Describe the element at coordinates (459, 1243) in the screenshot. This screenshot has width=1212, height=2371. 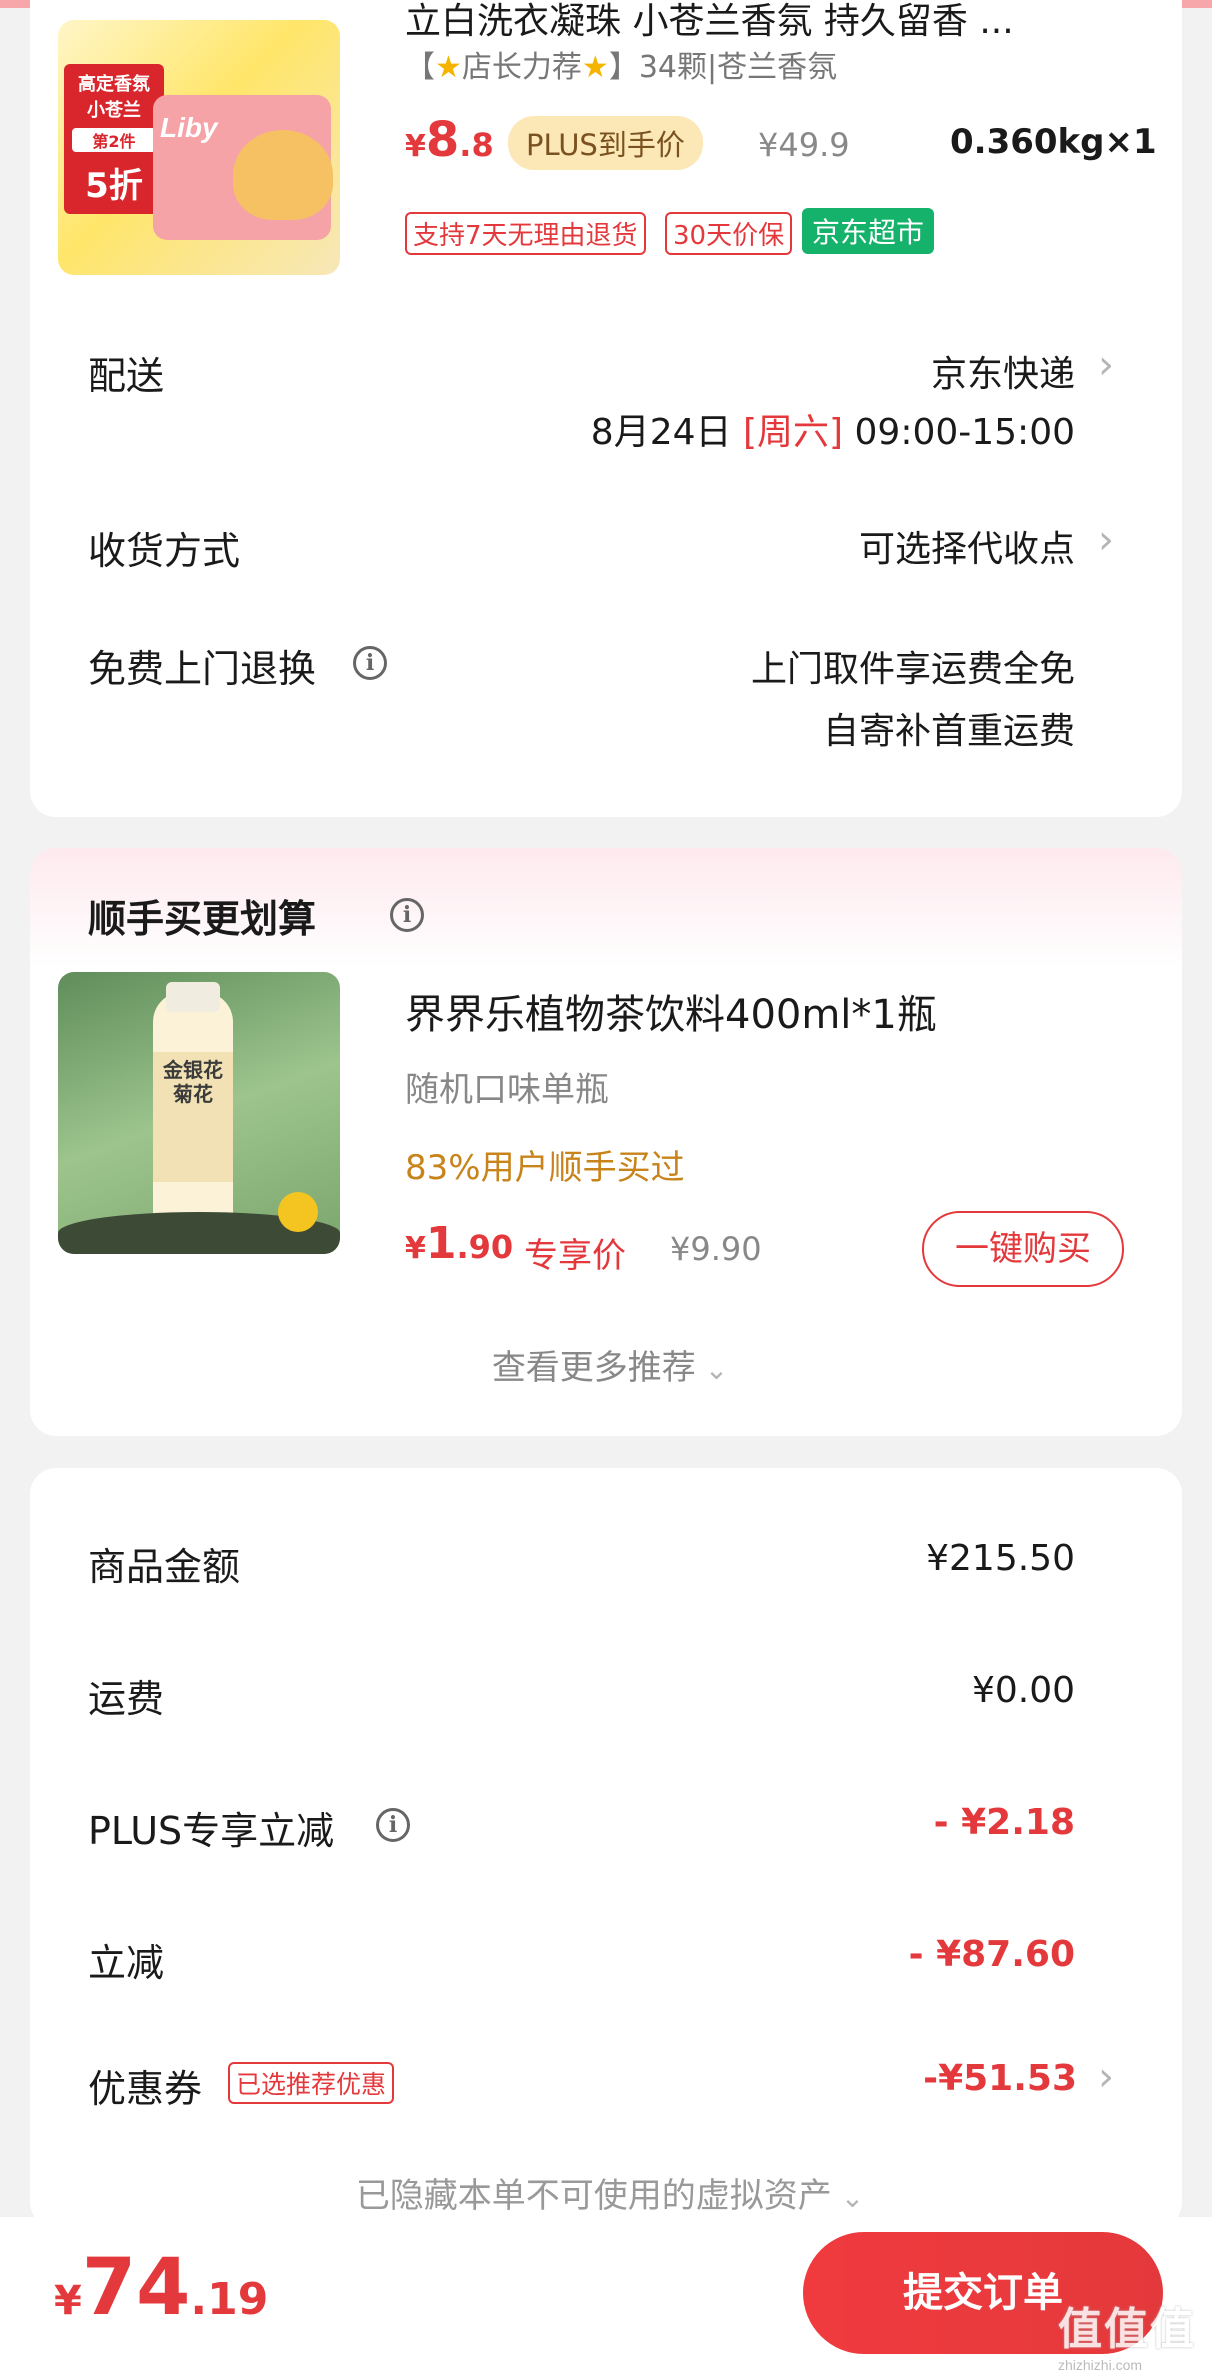
I see `addon-price: ¥1.90` at that location.